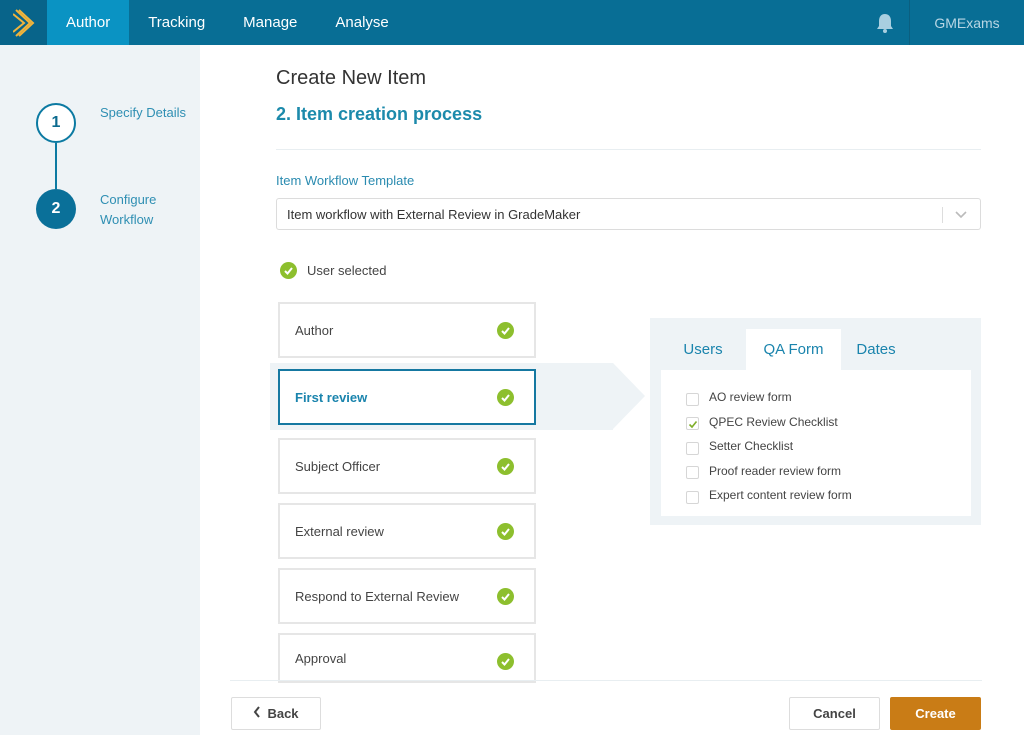 The image size is (1024, 735). I want to click on step-1-label: Specify Details, so click(145, 113).